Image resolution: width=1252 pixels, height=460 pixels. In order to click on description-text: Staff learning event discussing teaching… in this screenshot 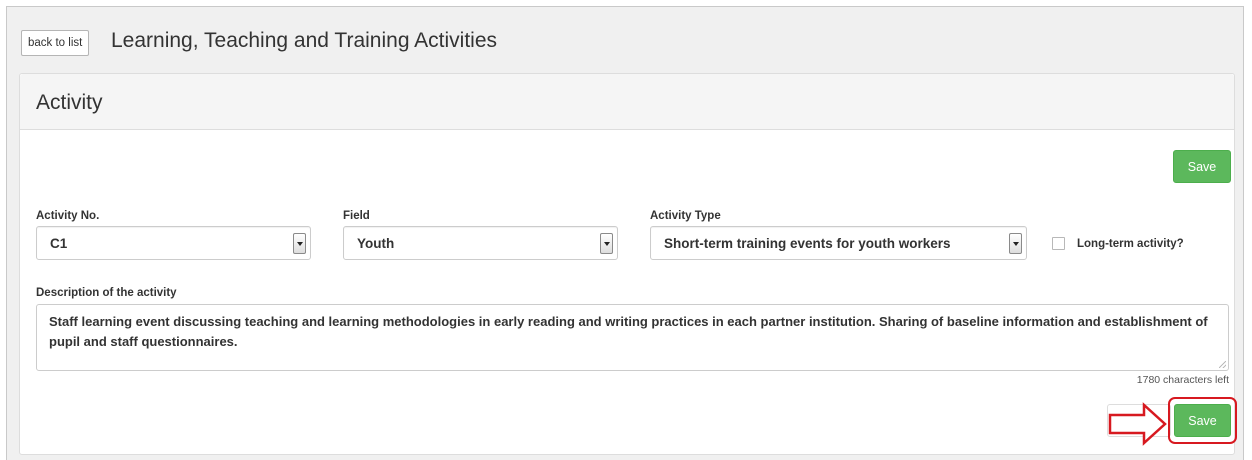, I will do `click(628, 331)`.